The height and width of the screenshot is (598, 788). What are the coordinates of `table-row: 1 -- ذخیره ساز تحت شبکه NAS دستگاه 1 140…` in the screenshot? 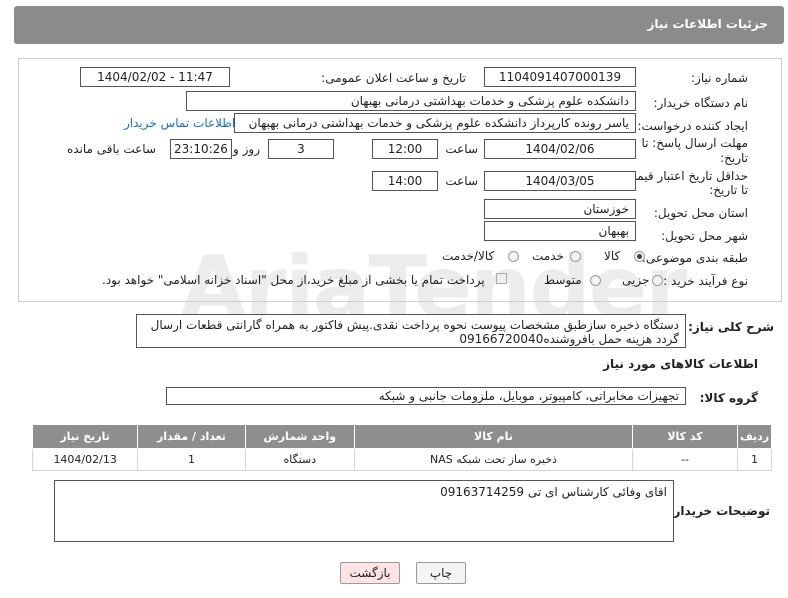 It's located at (401, 459).